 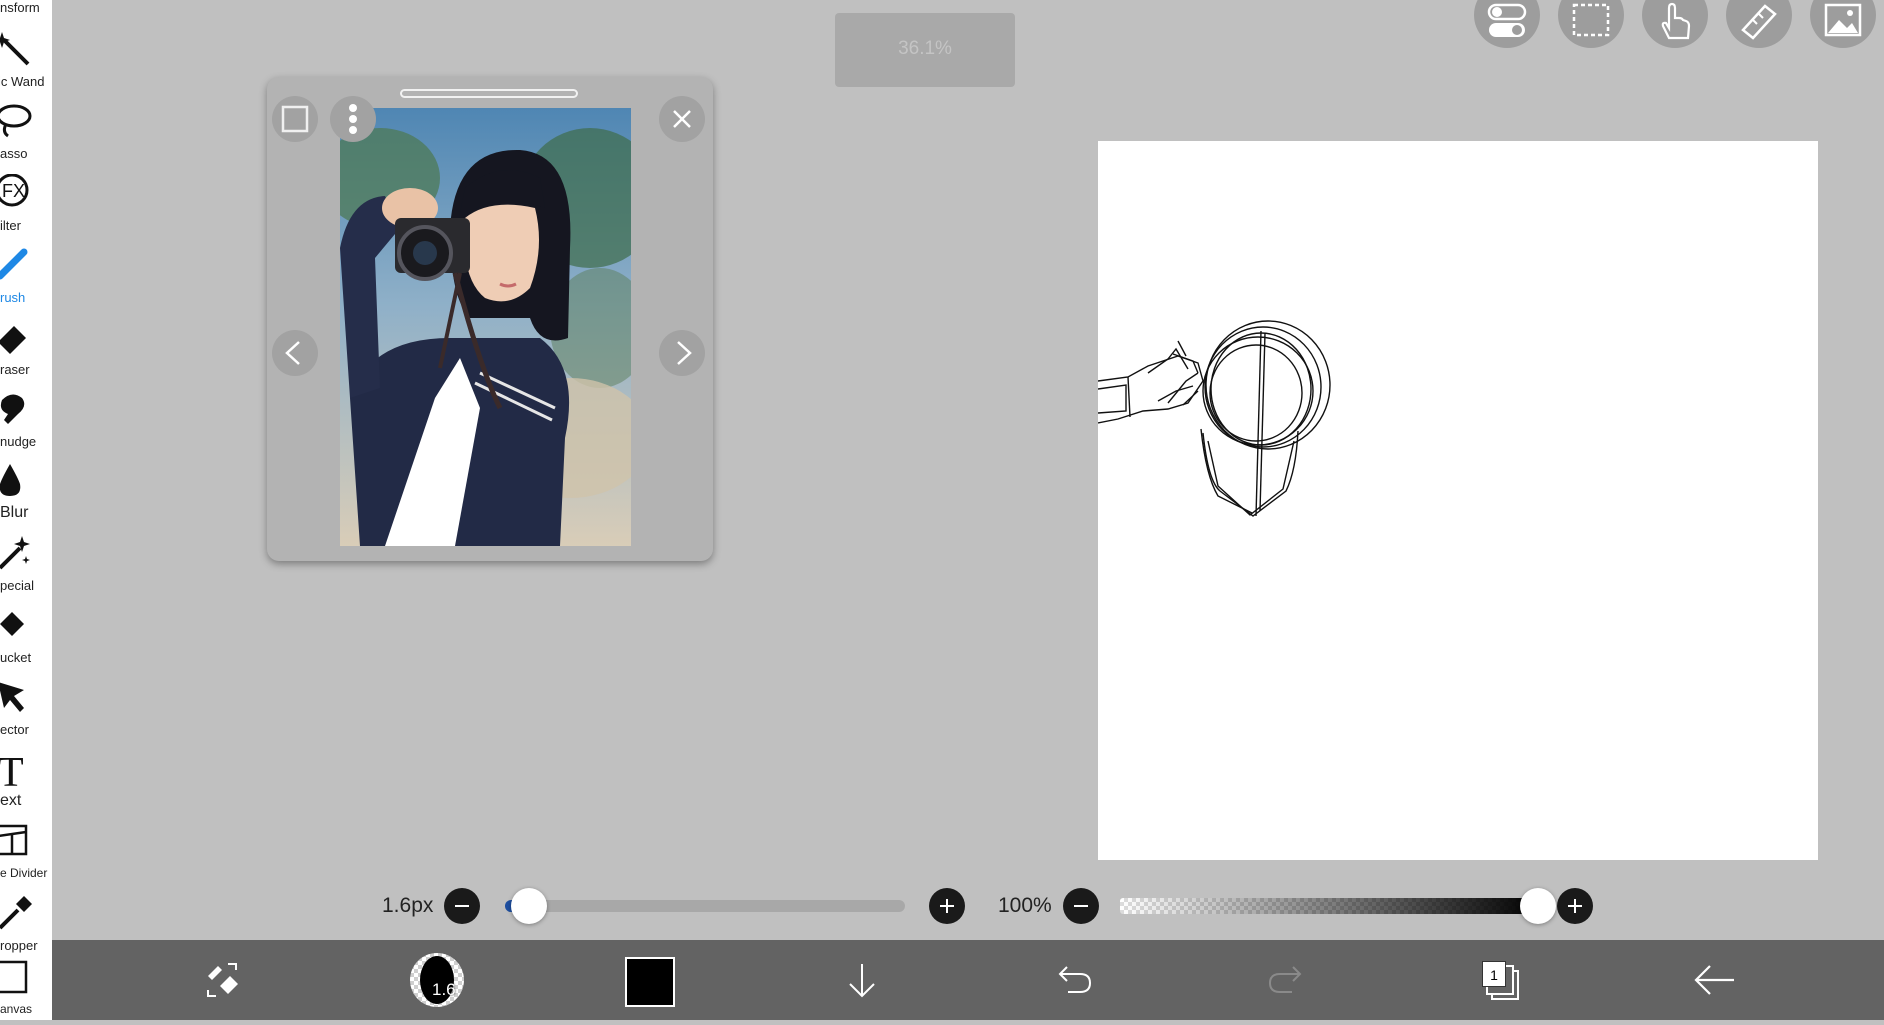 I want to click on zoom-indicator: 36.1%, so click(x=925, y=50).